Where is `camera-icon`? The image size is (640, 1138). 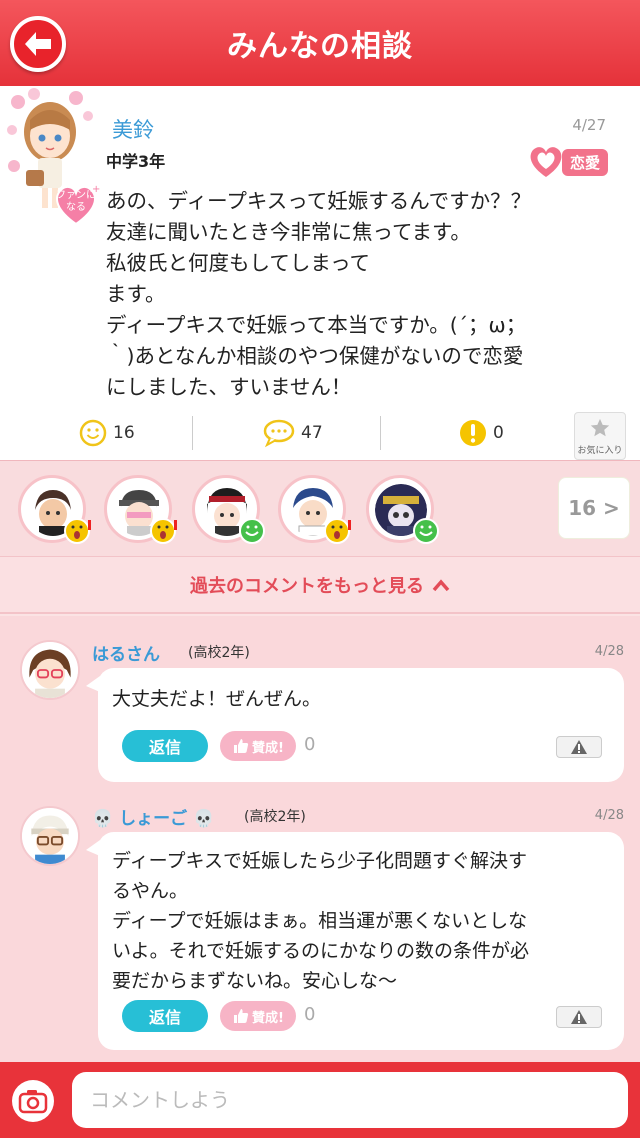
camera-icon is located at coordinates (33, 1102).